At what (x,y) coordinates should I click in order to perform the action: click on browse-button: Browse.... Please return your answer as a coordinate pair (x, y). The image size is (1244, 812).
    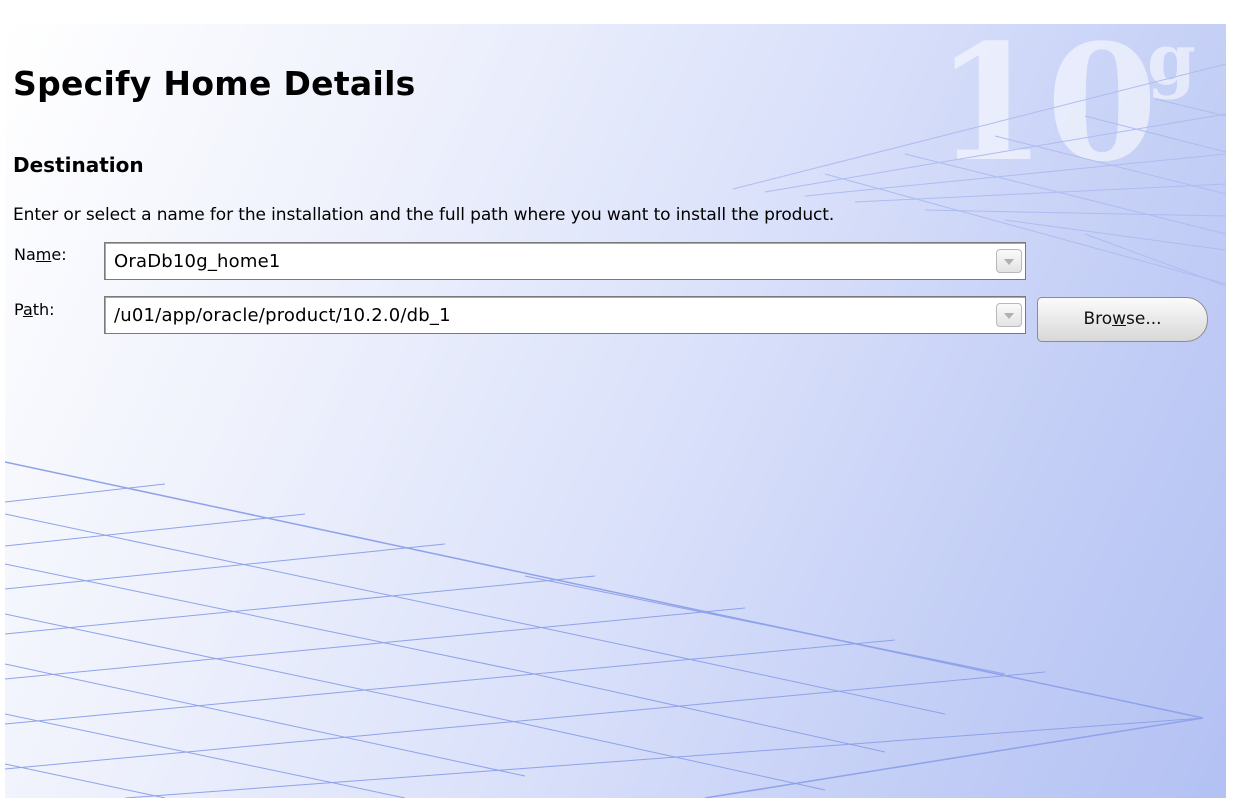
    Looking at the image, I should click on (1122, 319).